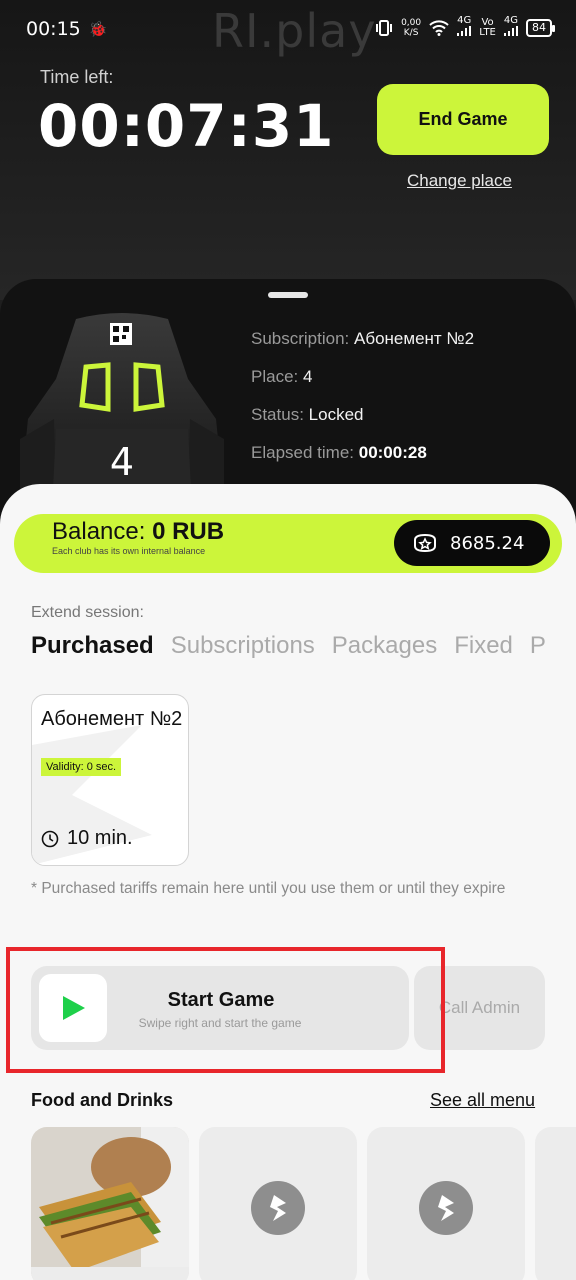 This screenshot has height=1280, width=576. Describe the element at coordinates (50, 838) in the screenshot. I see `clock-icon` at that location.